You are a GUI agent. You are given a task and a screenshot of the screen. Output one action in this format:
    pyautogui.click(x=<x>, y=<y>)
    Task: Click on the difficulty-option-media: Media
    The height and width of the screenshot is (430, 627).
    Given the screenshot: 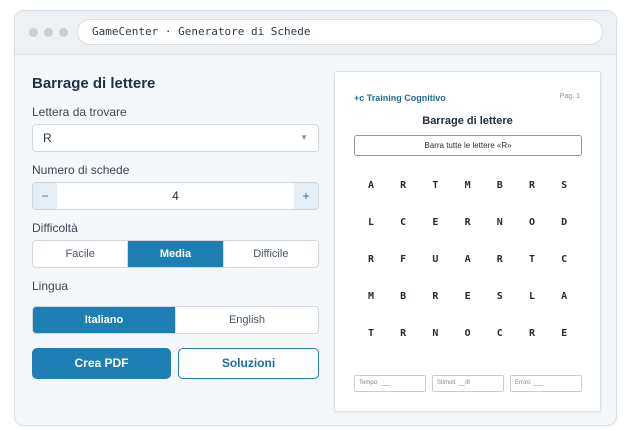 What is the action you would take?
    pyautogui.click(x=176, y=254)
    